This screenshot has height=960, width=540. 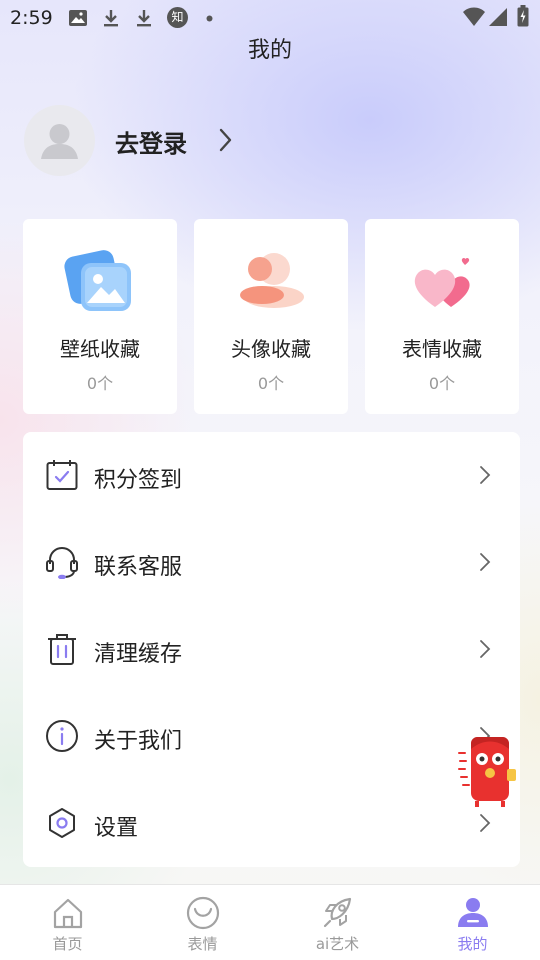 What do you see at coordinates (474, 17) in the screenshot?
I see `wifi-icon` at bounding box center [474, 17].